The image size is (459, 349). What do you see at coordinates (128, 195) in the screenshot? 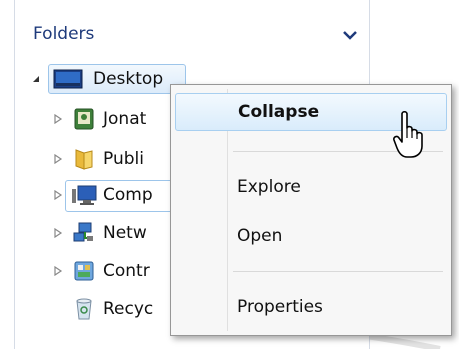
I see `tree-item-label: Comp` at bounding box center [128, 195].